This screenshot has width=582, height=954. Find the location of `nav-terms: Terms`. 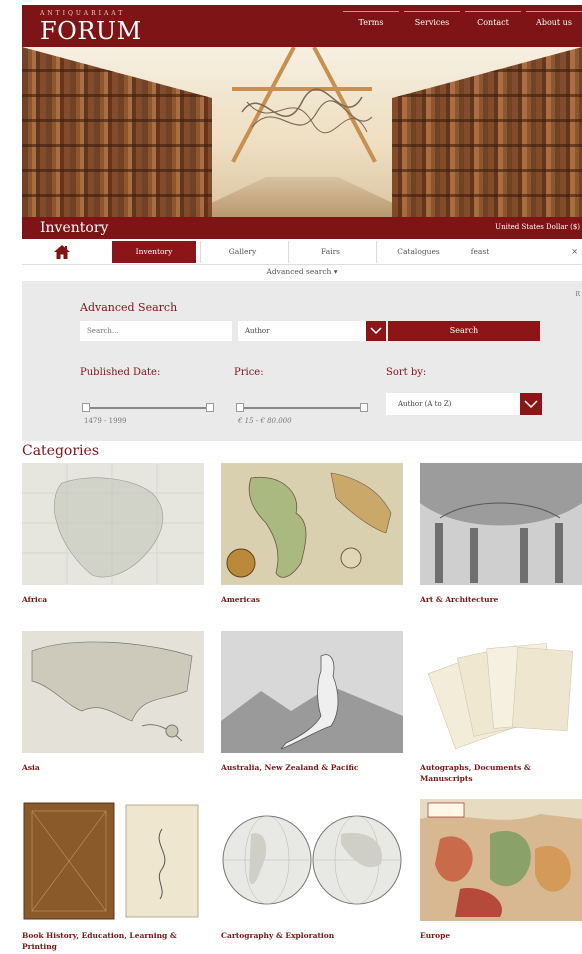

nav-terms: Terms is located at coordinates (371, 26).